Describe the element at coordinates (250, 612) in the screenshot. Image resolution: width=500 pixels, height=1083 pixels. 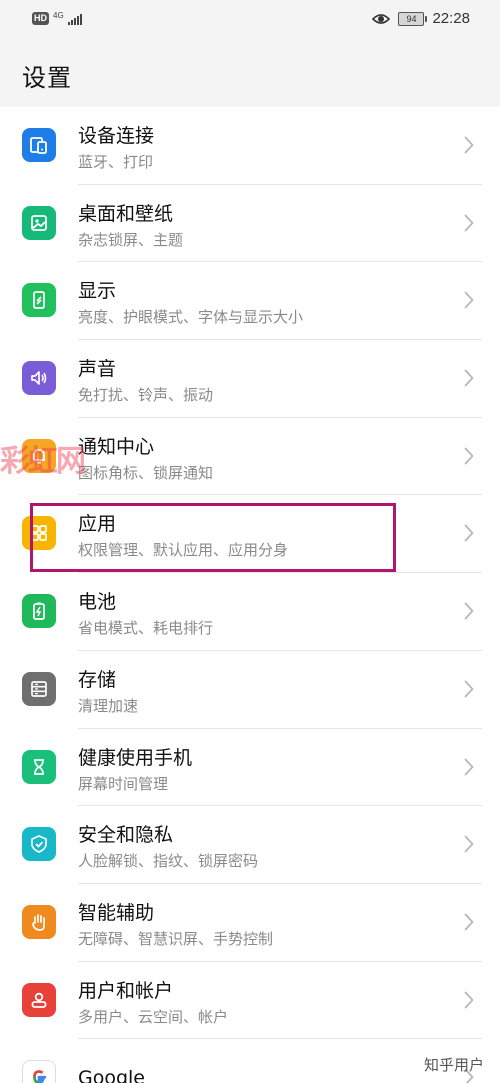
I see `settings-item: 电池省电模式、耗电排行` at that location.